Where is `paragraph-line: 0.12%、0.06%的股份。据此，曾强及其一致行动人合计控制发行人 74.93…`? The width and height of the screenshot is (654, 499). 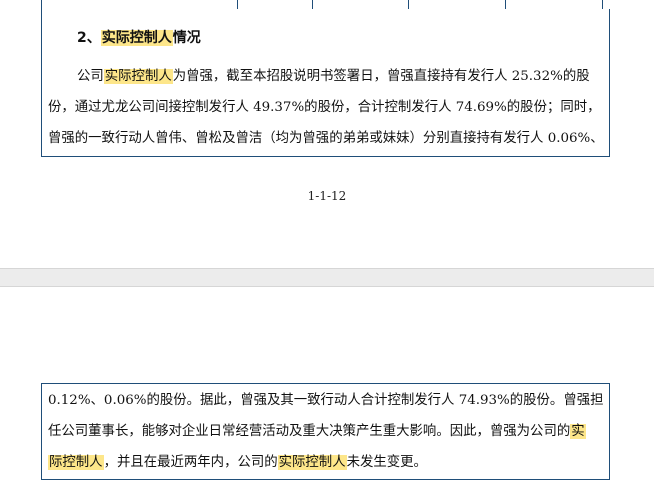 paragraph-line: 0.12%、0.06%的股份。据此，曾强及其一致行动人合计控制发行人 74.93… is located at coordinates (326, 400).